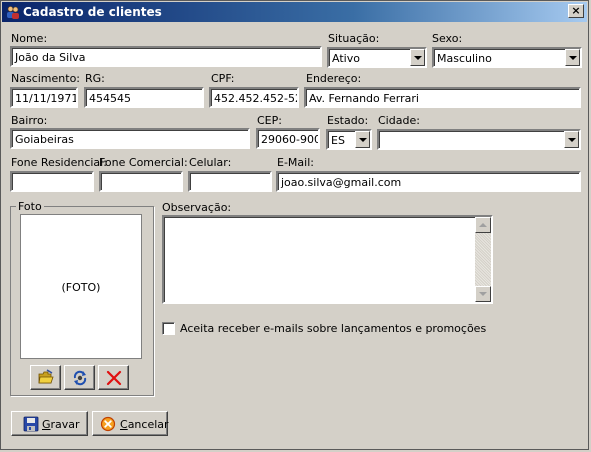 This screenshot has width=591, height=452. Describe the element at coordinates (447, 38) in the screenshot. I see `sexo-label: Sexo:` at that location.